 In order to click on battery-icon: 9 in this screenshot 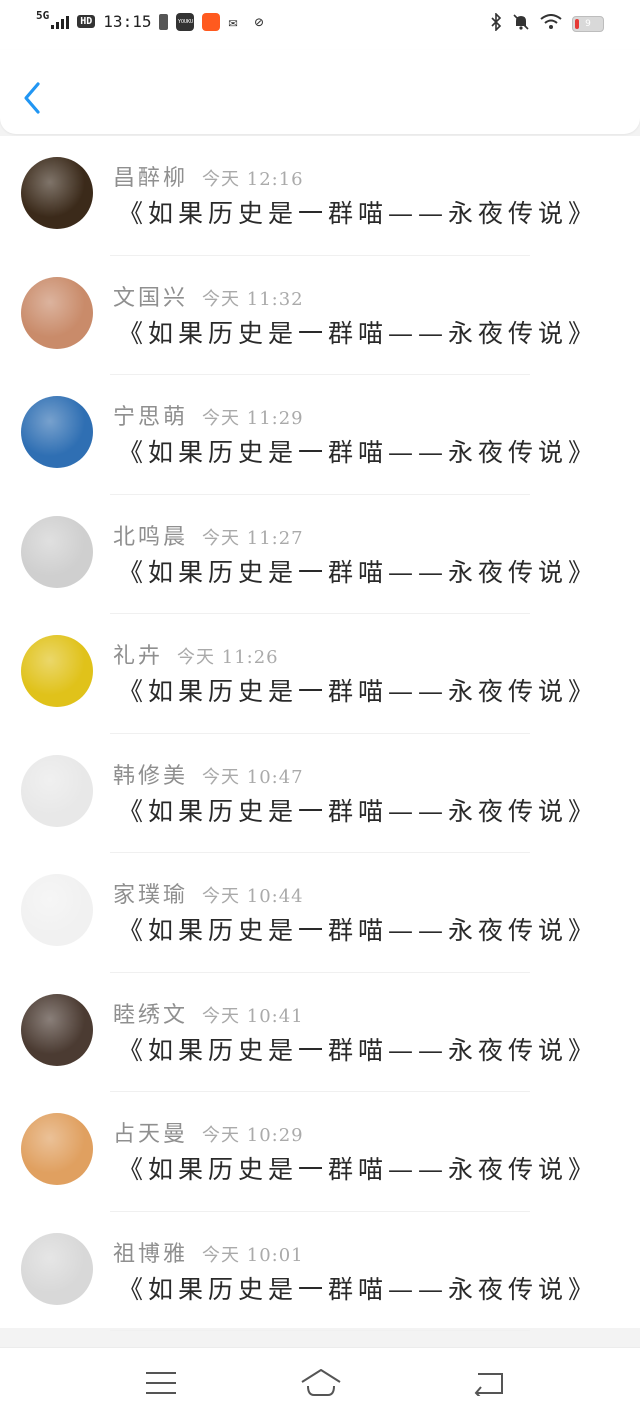, I will do `click(588, 24)`.